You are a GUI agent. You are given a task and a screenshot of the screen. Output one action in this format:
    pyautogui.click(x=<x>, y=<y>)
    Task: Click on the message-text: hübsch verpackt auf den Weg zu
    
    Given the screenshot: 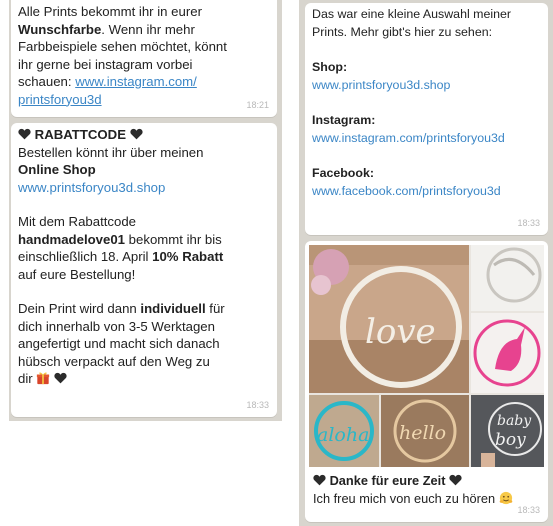 What is the action you would take?
    pyautogui.click(x=114, y=361)
    